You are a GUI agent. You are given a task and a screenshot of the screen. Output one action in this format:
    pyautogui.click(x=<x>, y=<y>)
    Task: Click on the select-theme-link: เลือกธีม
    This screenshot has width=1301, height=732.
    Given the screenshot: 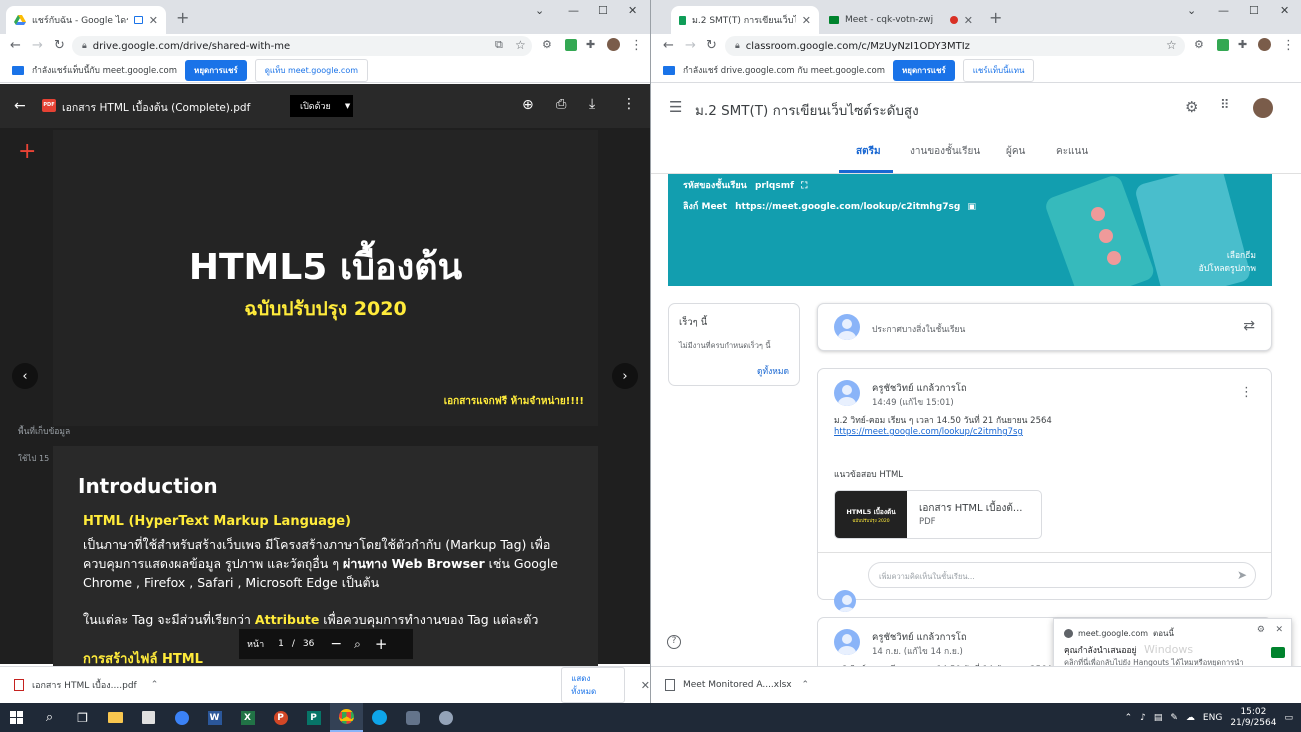 What is the action you would take?
    pyautogui.click(x=1227, y=256)
    